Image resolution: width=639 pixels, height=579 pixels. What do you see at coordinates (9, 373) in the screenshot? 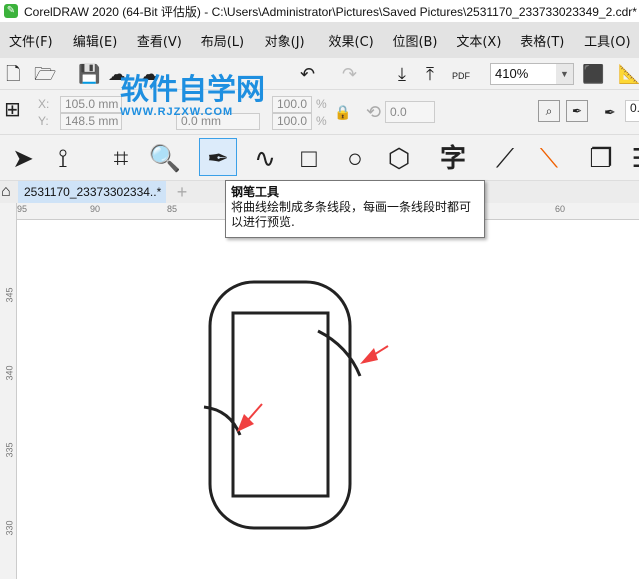
I see `ruler-label: 340` at bounding box center [9, 373].